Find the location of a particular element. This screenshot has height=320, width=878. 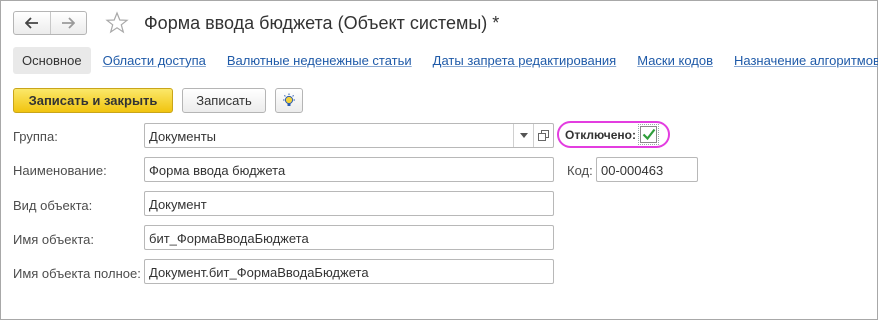

lightbulb-icon is located at coordinates (289, 99).